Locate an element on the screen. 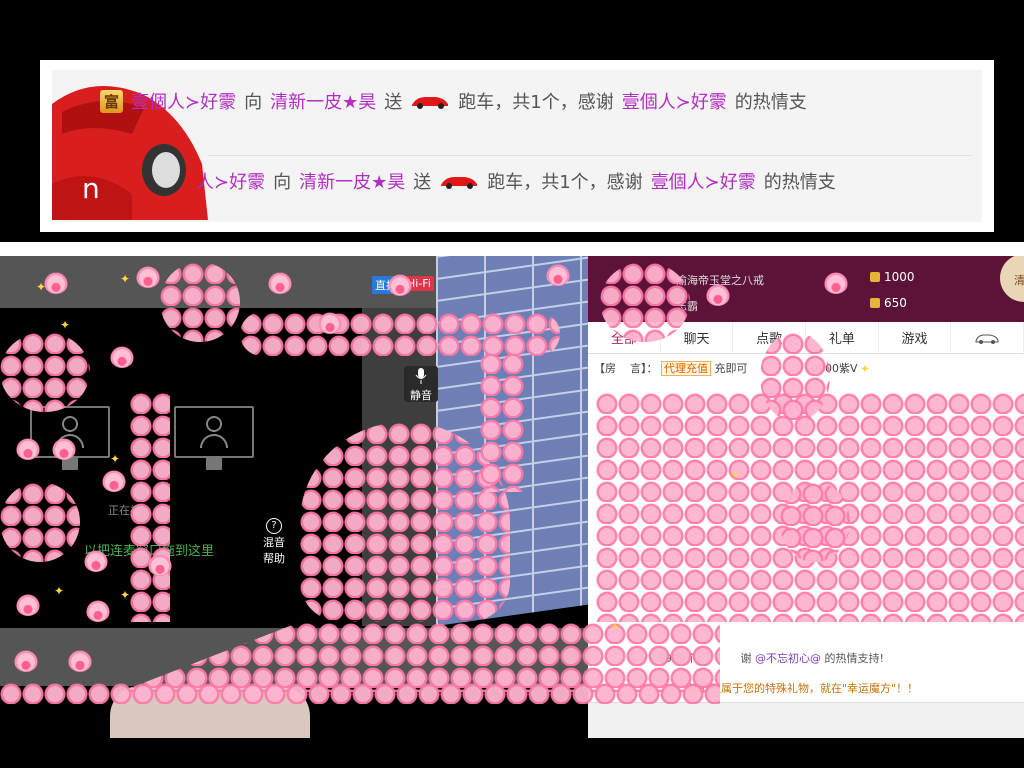  car-icon is located at coordinates (987, 339).